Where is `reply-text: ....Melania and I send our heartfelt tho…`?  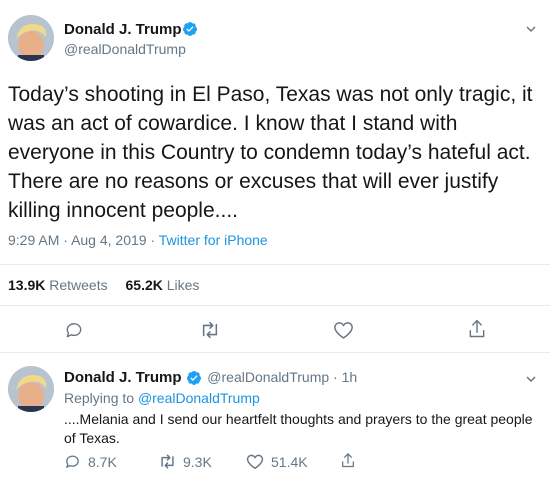
reply-text: ....Melania and I send our heartfelt tho… is located at coordinates (298, 428).